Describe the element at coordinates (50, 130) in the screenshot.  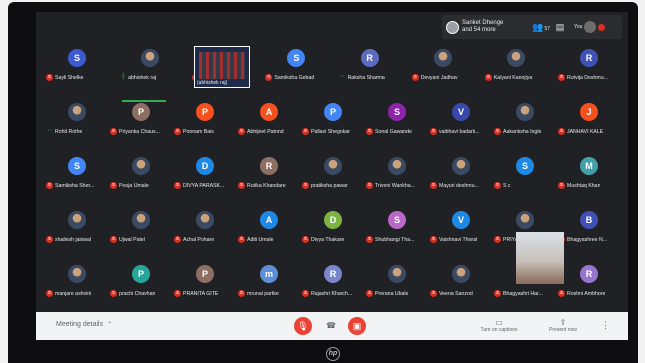
I see `audio-level-icon: ···` at that location.